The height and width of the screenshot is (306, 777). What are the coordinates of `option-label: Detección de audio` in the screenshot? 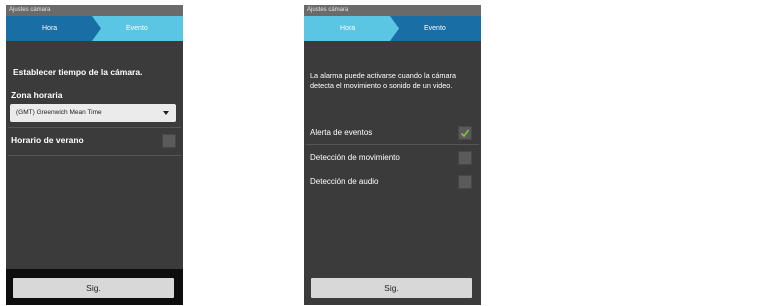 It's located at (344, 181).